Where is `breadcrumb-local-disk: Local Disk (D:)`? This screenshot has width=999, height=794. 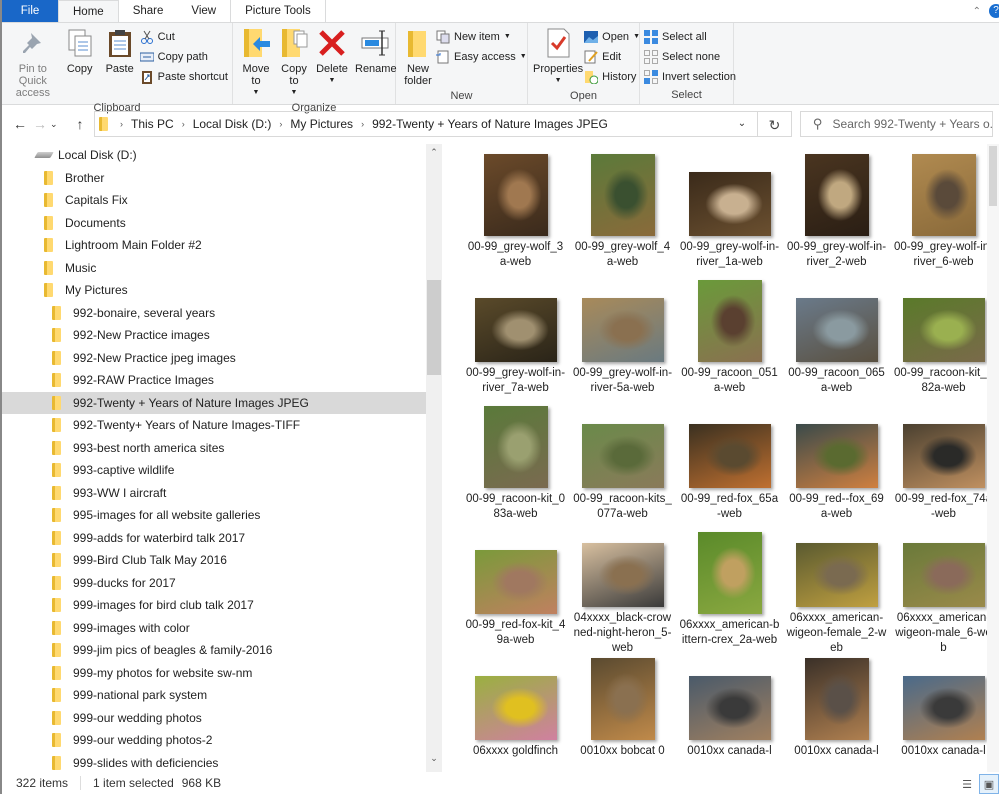
breadcrumb-local-disk: Local Disk (D:) is located at coordinates (232, 124).